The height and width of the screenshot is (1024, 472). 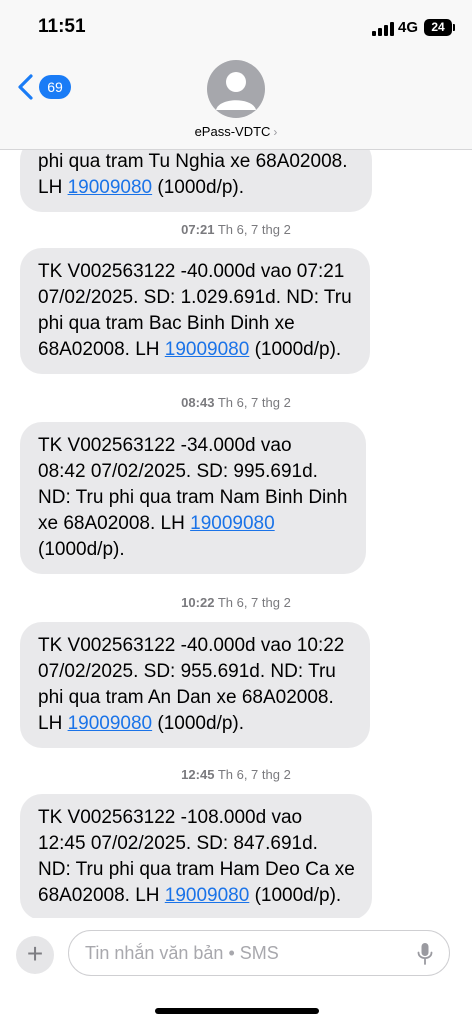 I want to click on chevron-right-icon: ›, so click(x=275, y=132).